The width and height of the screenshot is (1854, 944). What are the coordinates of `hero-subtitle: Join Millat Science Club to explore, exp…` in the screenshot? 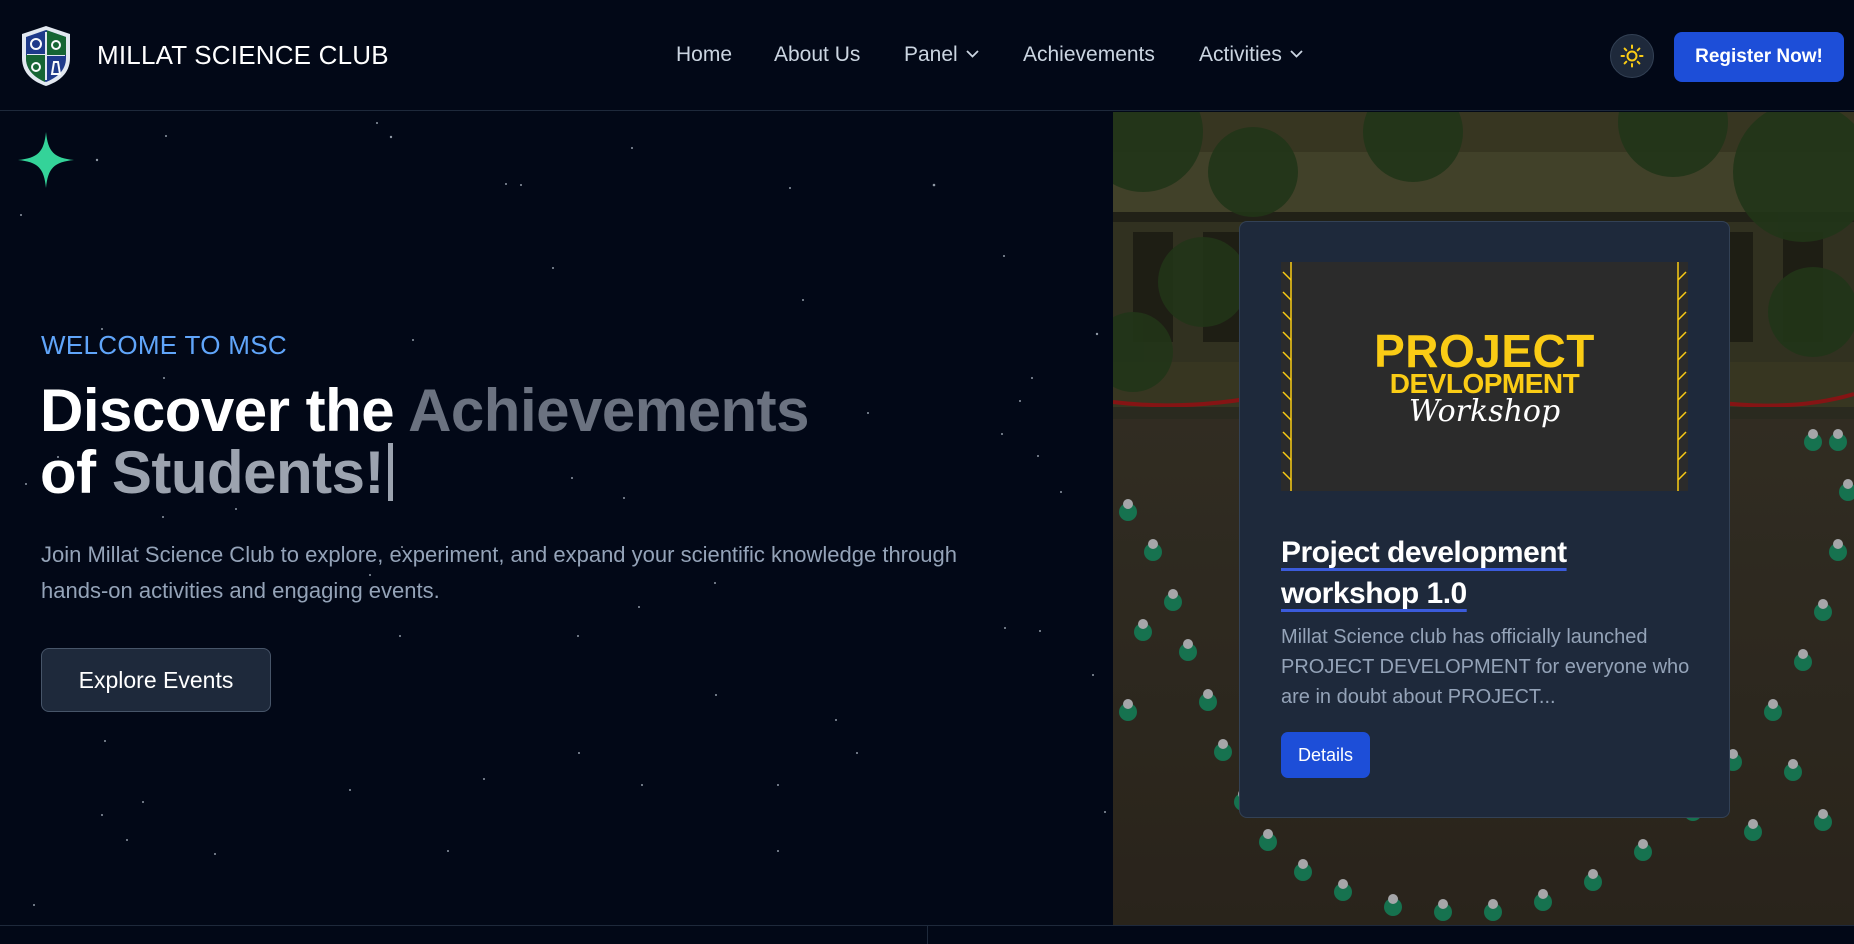 It's located at (499, 572).